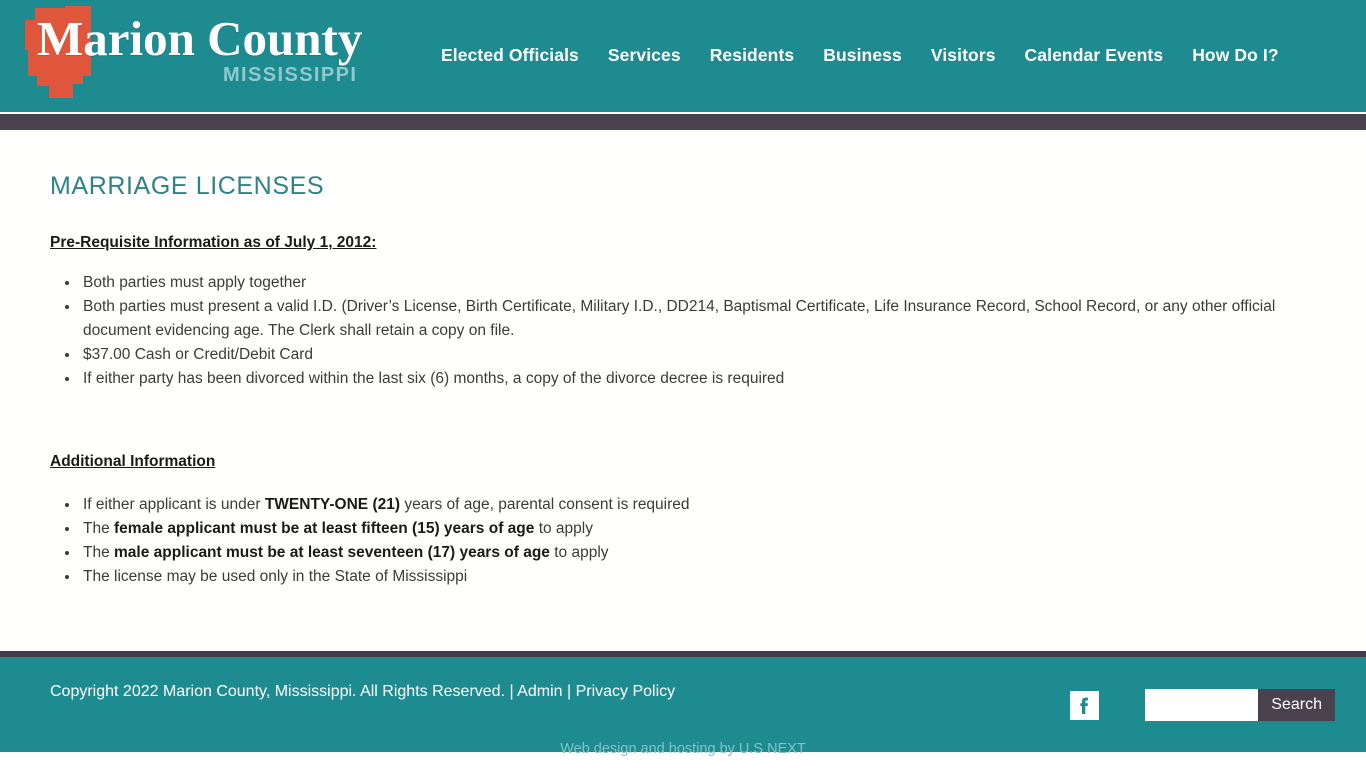 The width and height of the screenshot is (1366, 768). I want to click on privacy-policy-link: Privacy Policy, so click(626, 691).